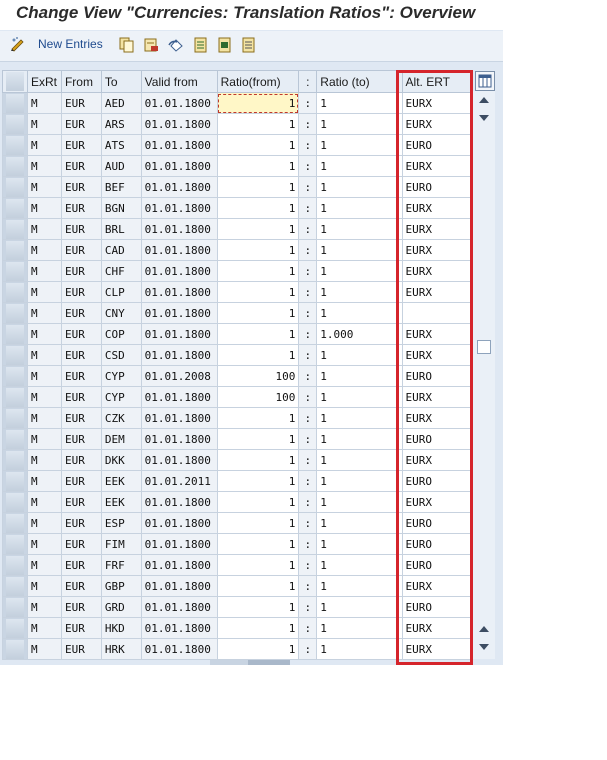  I want to click on cell-alt-ert, so click(437, 313).